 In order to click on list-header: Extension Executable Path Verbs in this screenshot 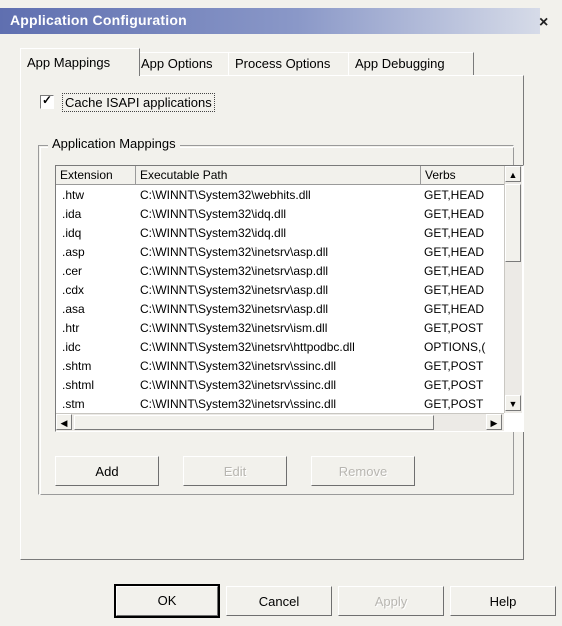, I will do `click(280, 175)`.